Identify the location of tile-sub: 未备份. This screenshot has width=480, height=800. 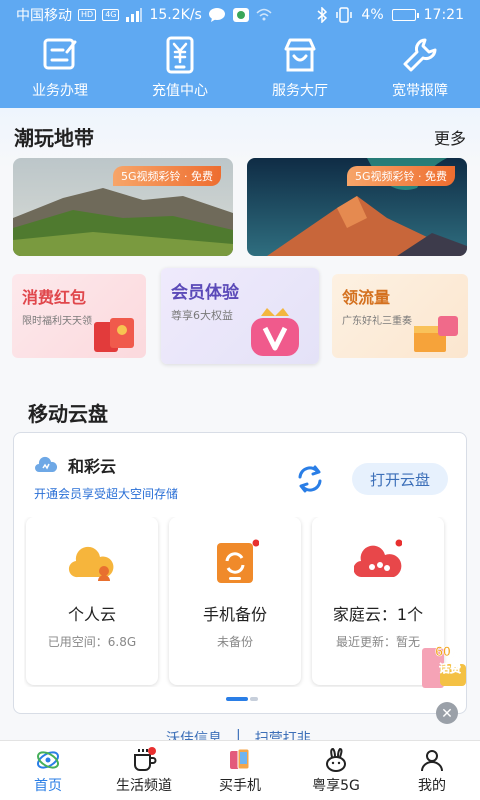
(234, 642).